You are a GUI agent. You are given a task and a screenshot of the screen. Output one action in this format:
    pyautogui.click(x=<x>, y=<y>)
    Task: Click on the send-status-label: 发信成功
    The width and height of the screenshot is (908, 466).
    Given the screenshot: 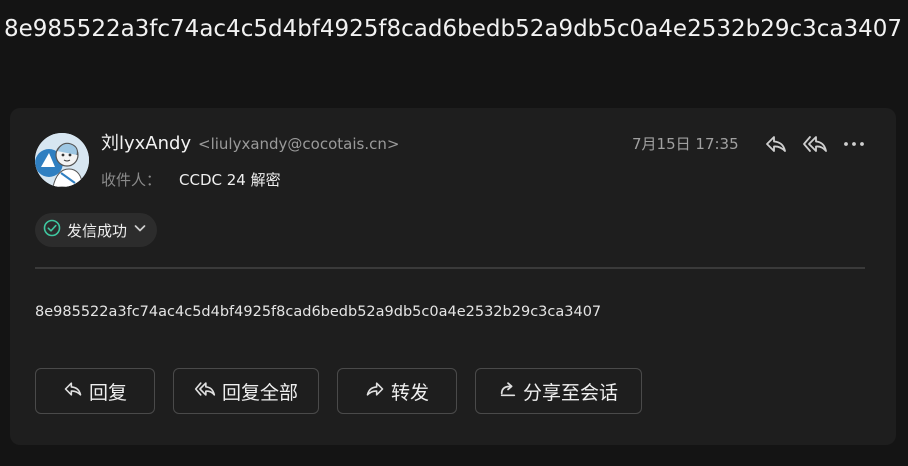 What is the action you would take?
    pyautogui.click(x=97, y=230)
    